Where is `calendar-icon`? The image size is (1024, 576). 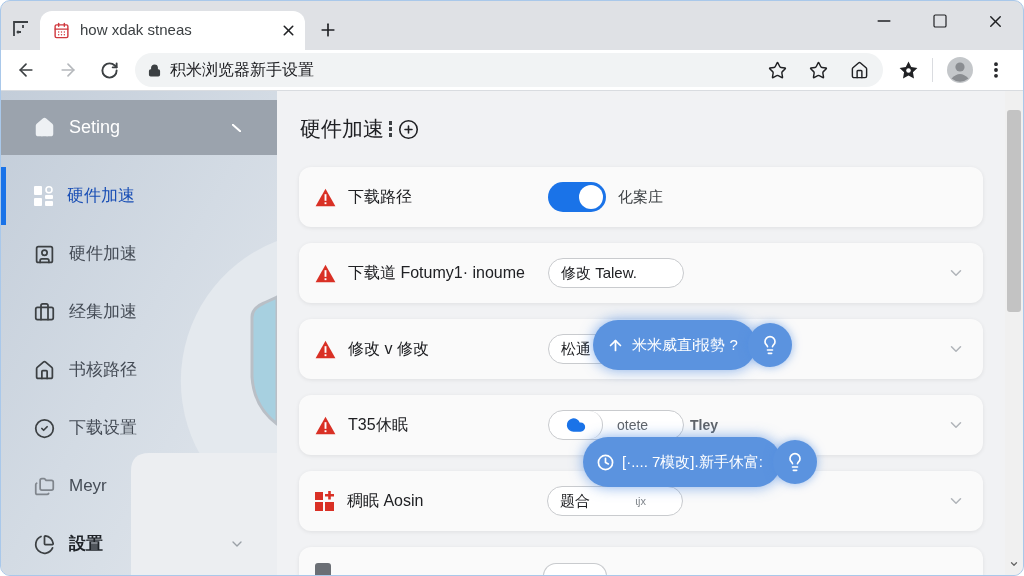
calendar-icon is located at coordinates (61, 30).